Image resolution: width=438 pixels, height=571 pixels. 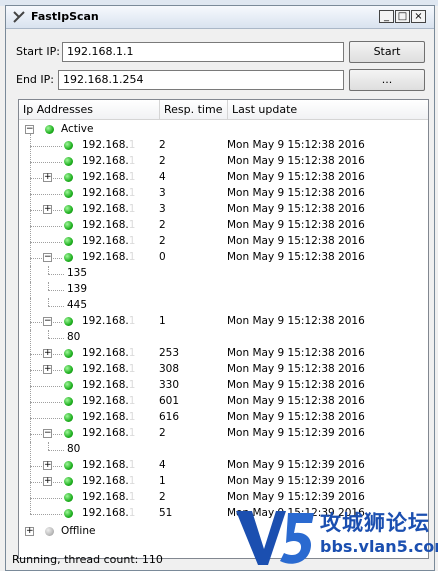 What do you see at coordinates (19, 17) in the screenshot?
I see `app-icon` at bounding box center [19, 17].